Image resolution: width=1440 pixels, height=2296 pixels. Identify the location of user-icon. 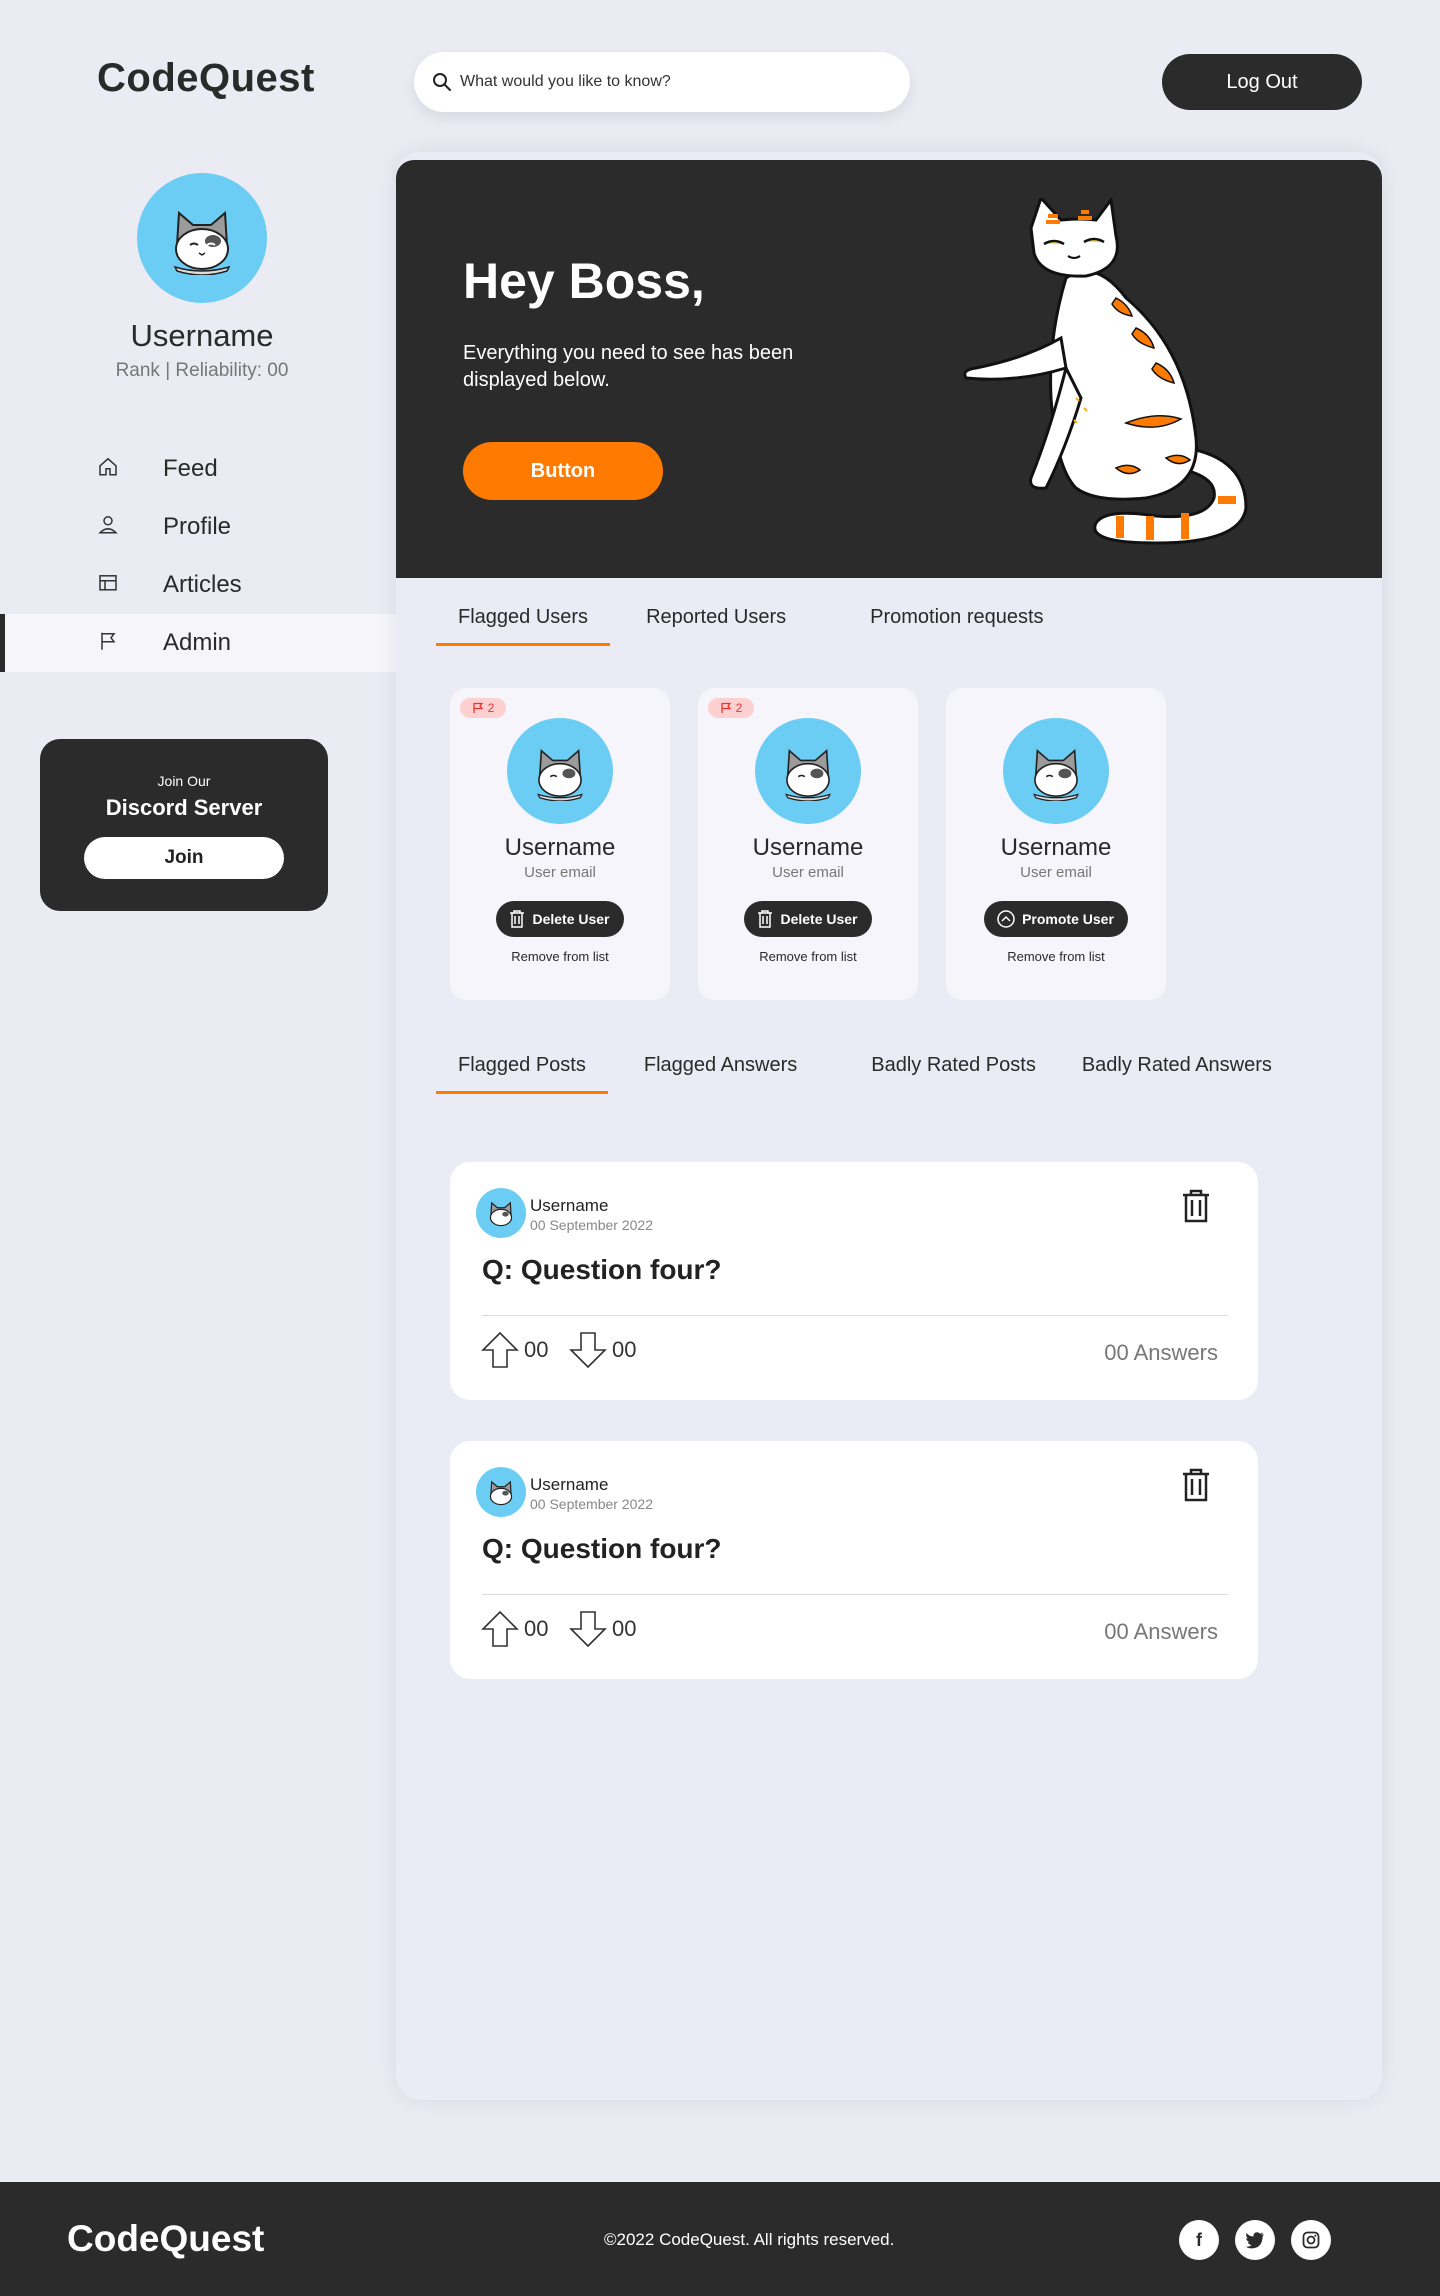
(108, 525).